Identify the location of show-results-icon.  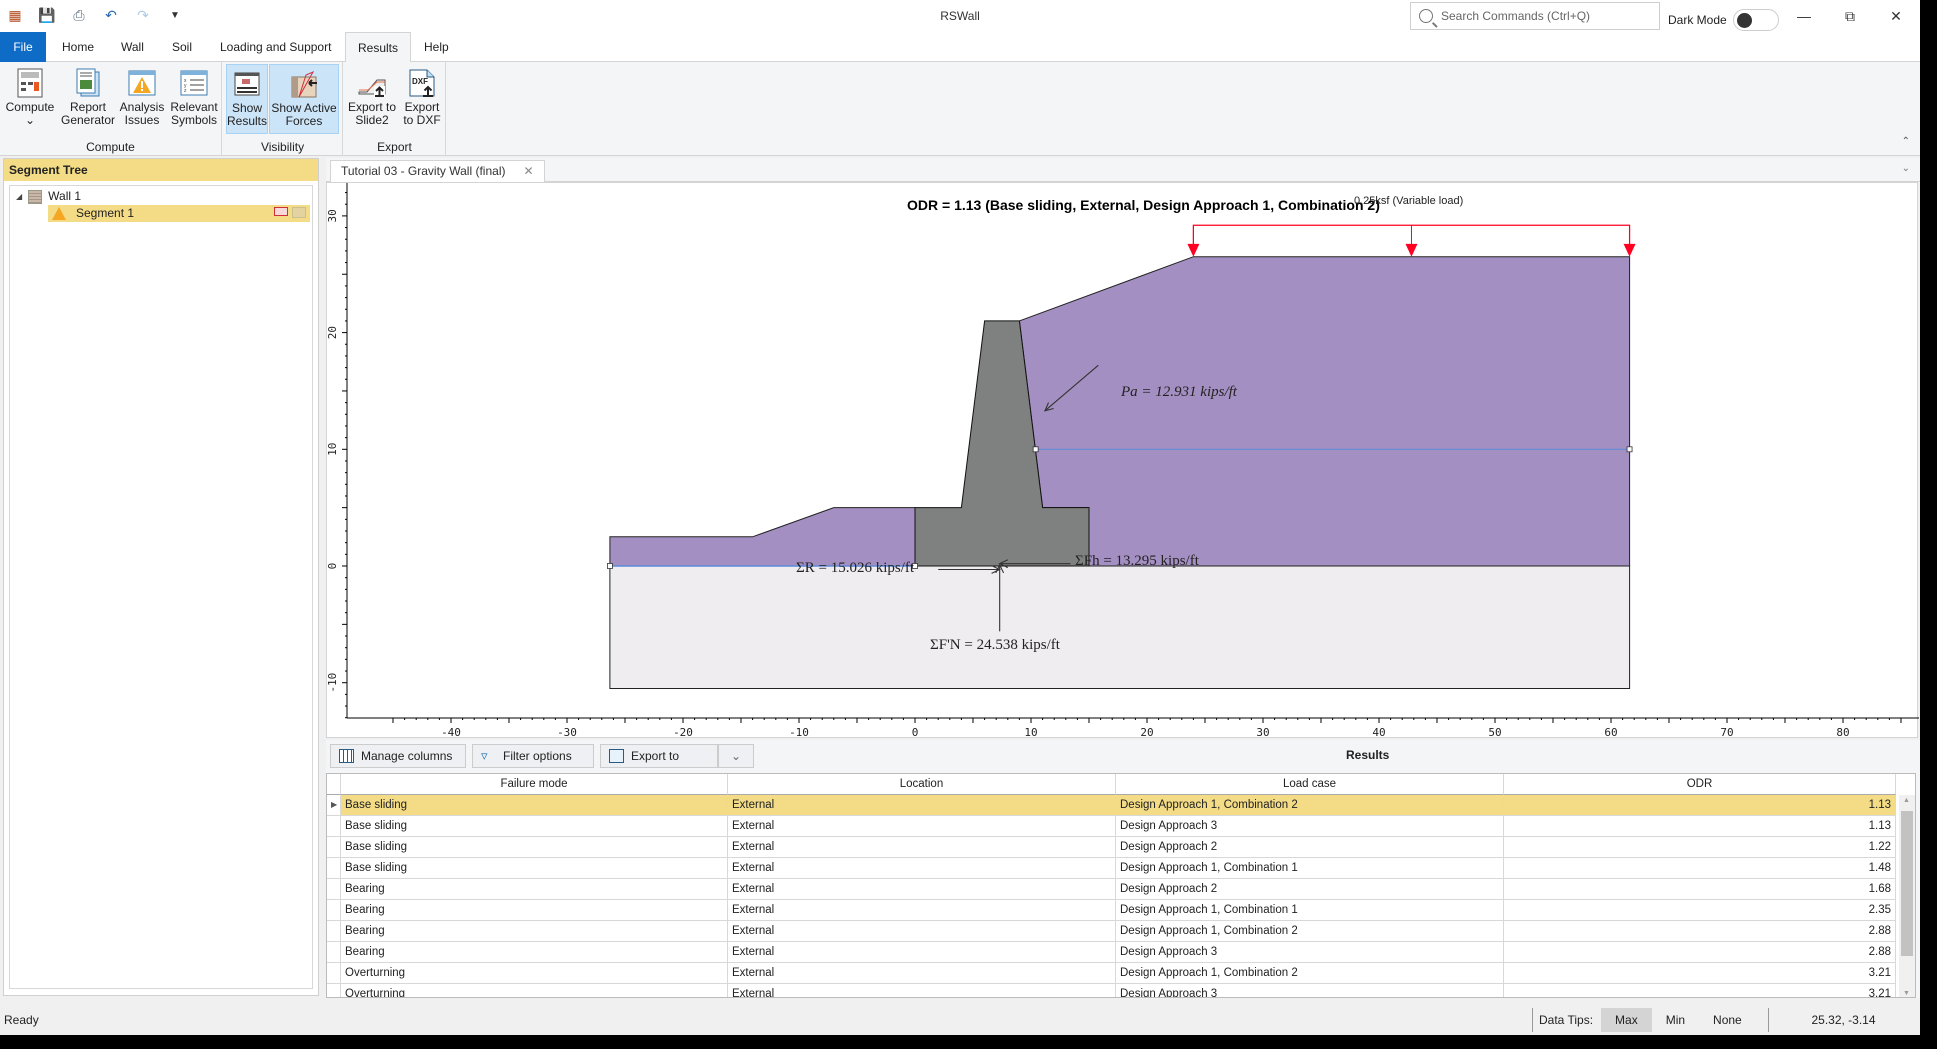
(247, 84).